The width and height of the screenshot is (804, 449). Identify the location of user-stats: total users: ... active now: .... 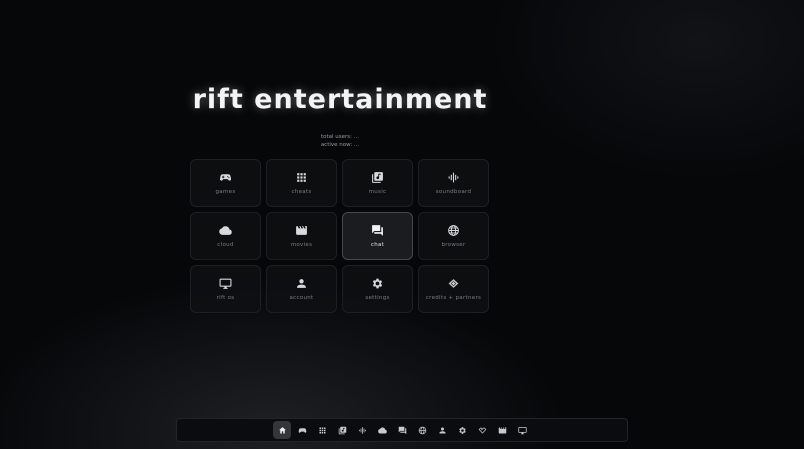
(340, 141).